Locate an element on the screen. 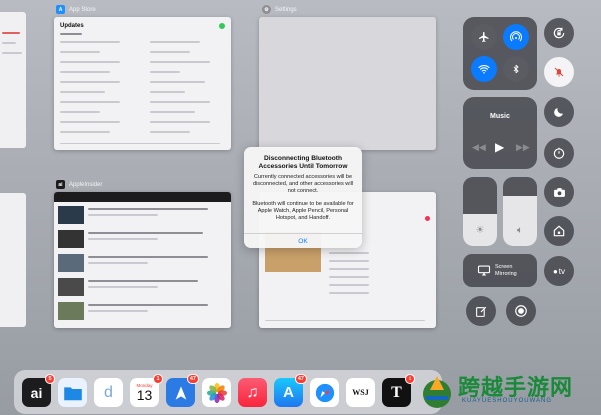 The image size is (601, 415). app-store-icon: A is located at coordinates (60, 9).